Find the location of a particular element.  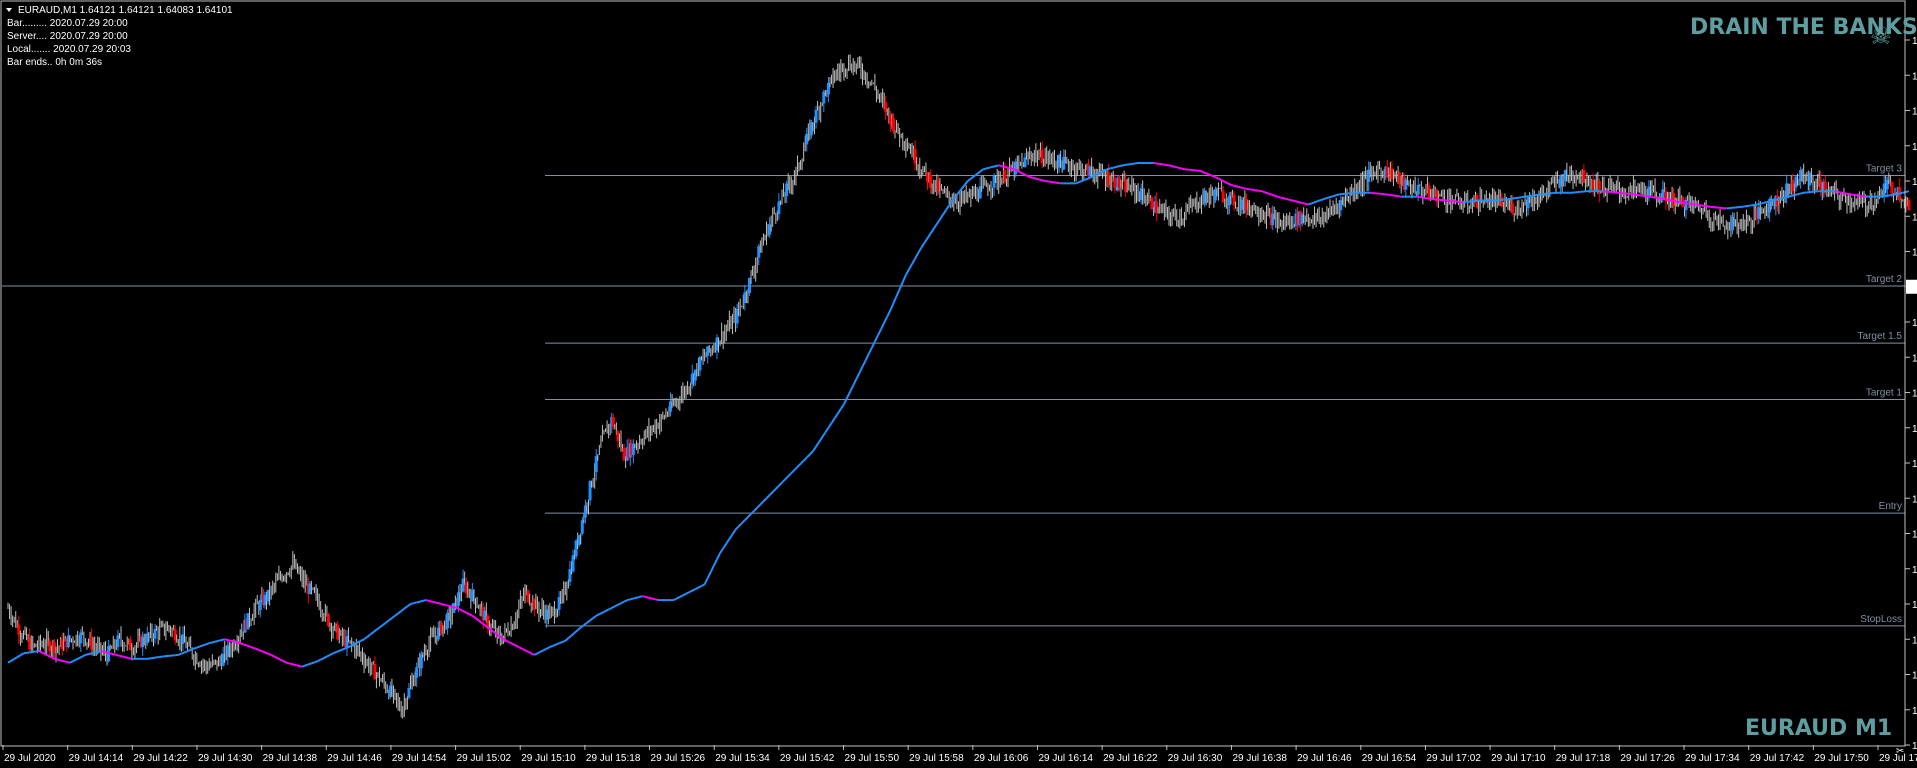

price-tick-label: 1.63785 is located at coordinates (1914, 535).